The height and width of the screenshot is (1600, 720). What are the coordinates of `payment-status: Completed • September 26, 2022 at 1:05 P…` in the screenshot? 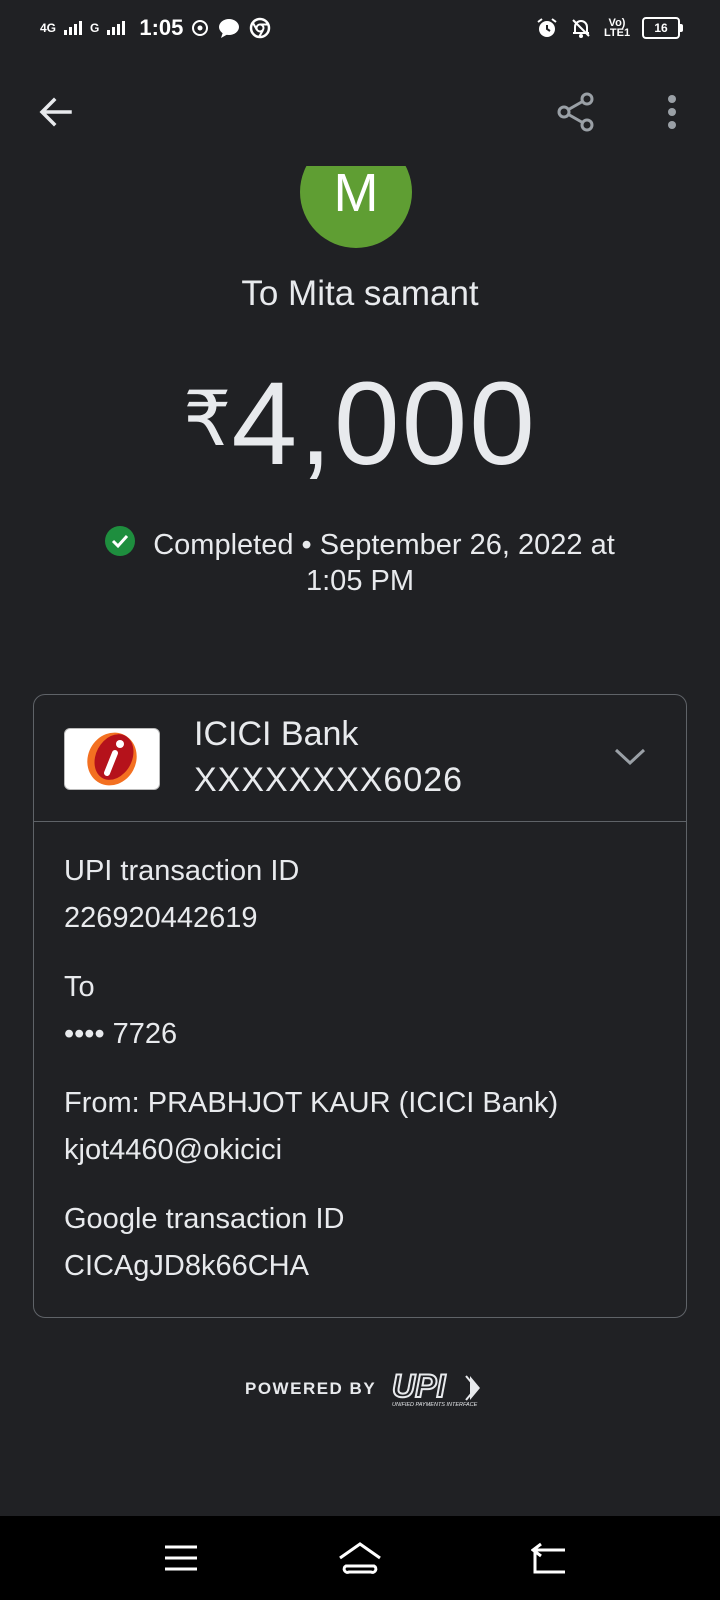 It's located at (360, 562).